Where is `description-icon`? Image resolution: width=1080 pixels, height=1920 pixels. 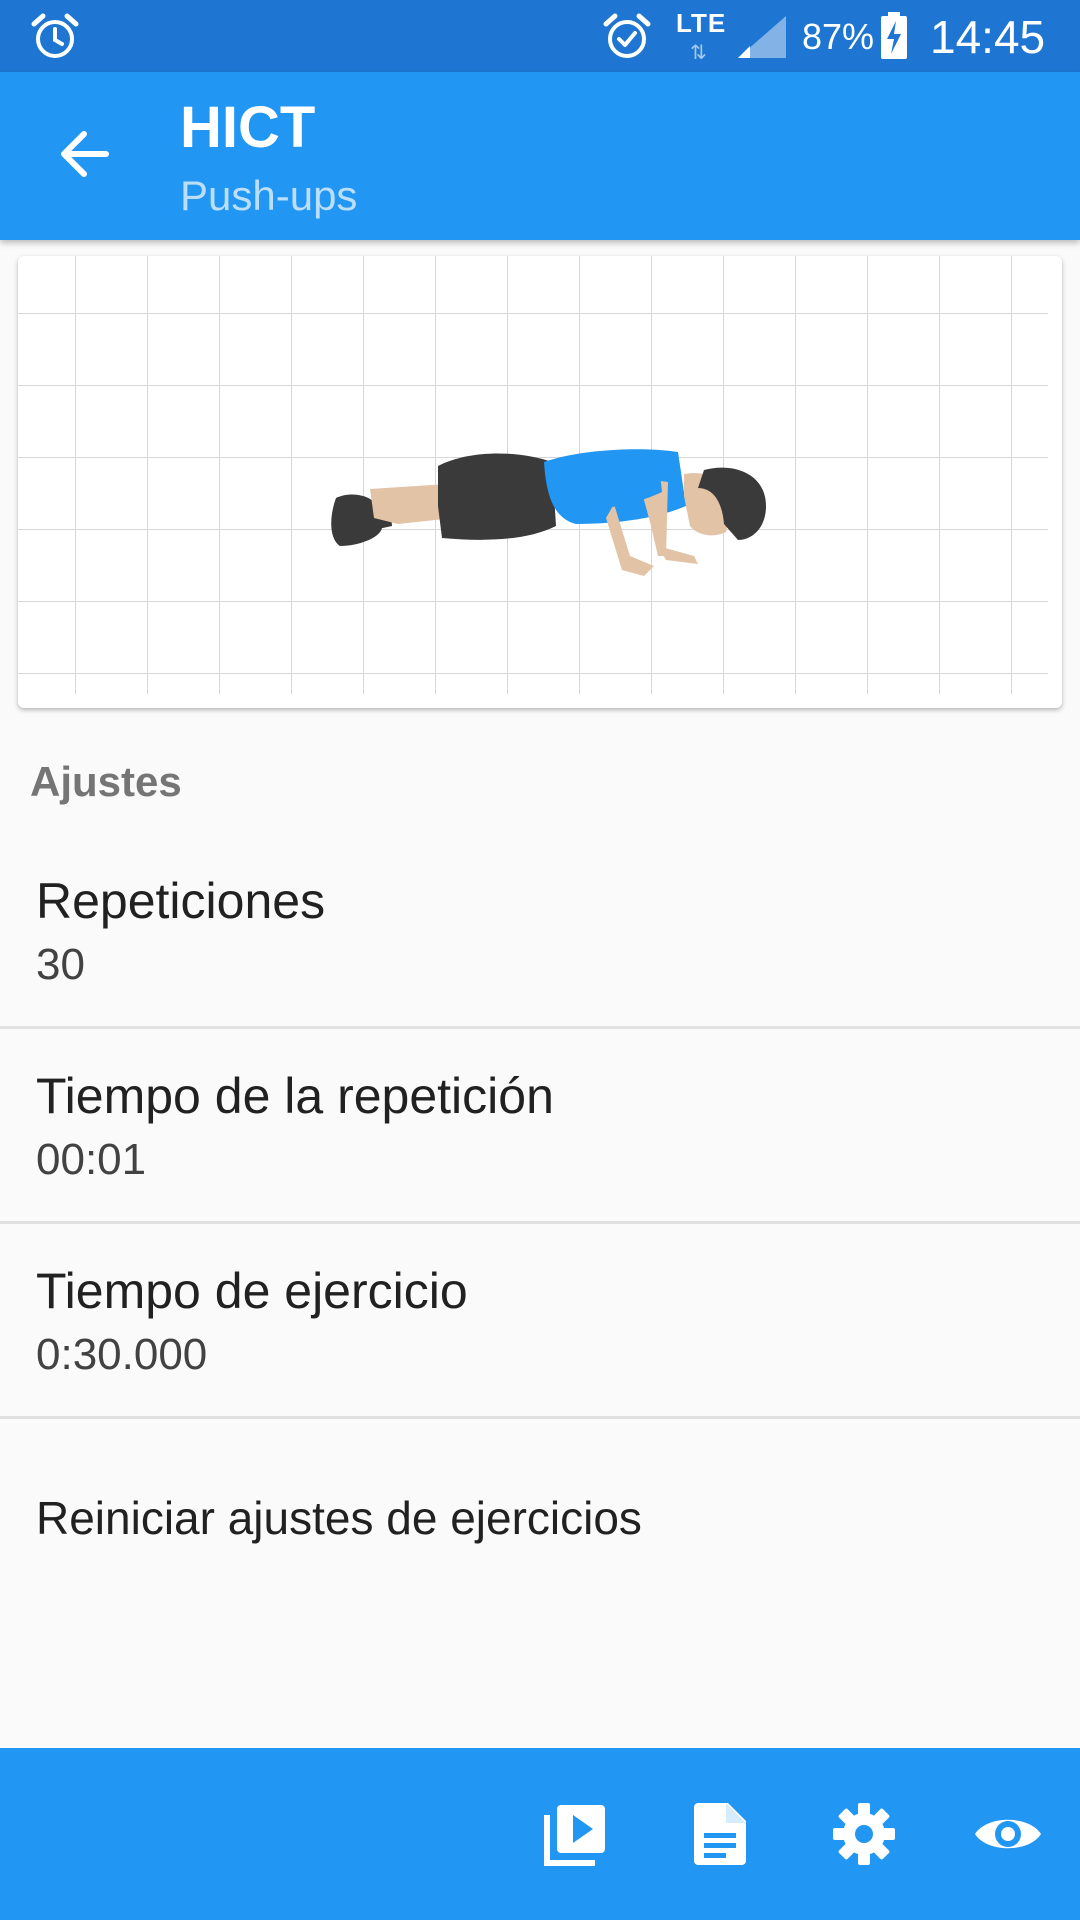 description-icon is located at coordinates (720, 1834).